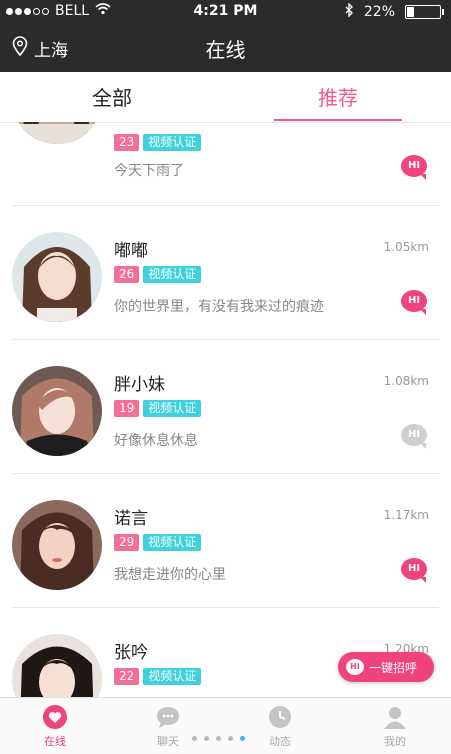 The width and height of the screenshot is (451, 754). Describe the element at coordinates (349, 11) in the screenshot. I see `bluetooth-icon` at that location.